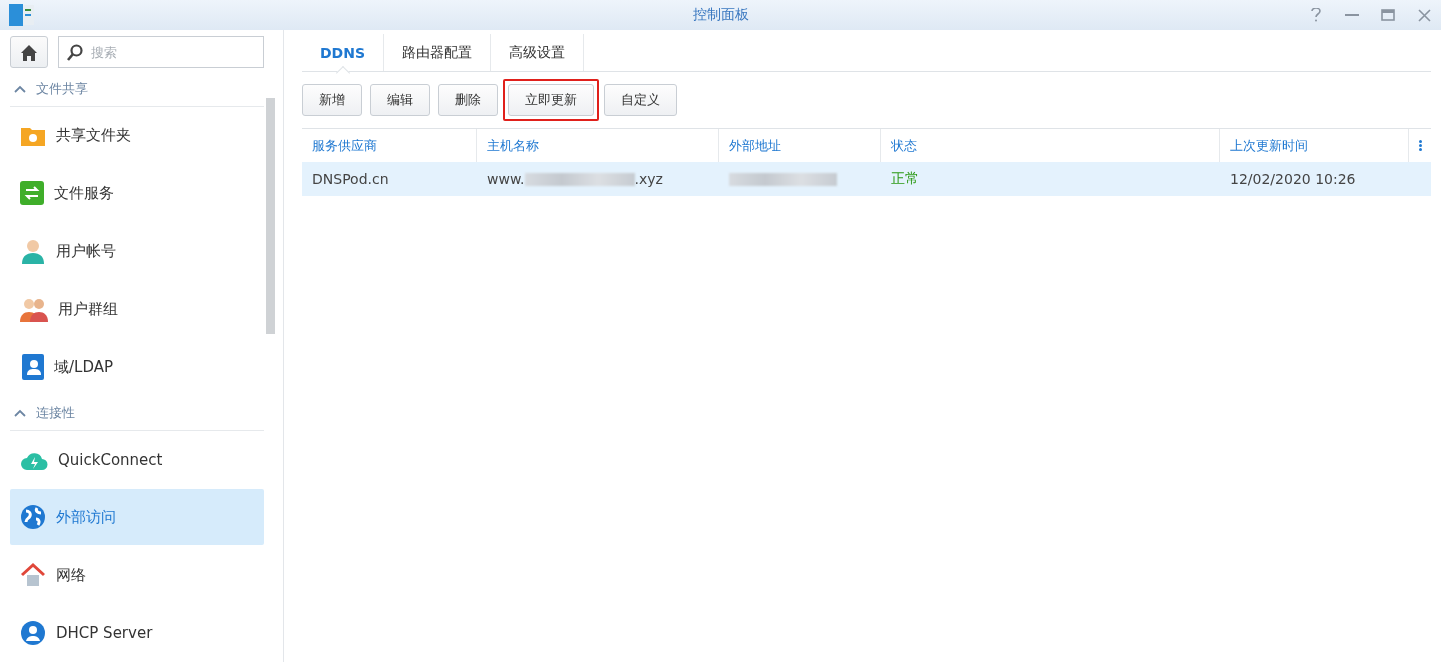  I want to click on home-button, so click(29, 52).